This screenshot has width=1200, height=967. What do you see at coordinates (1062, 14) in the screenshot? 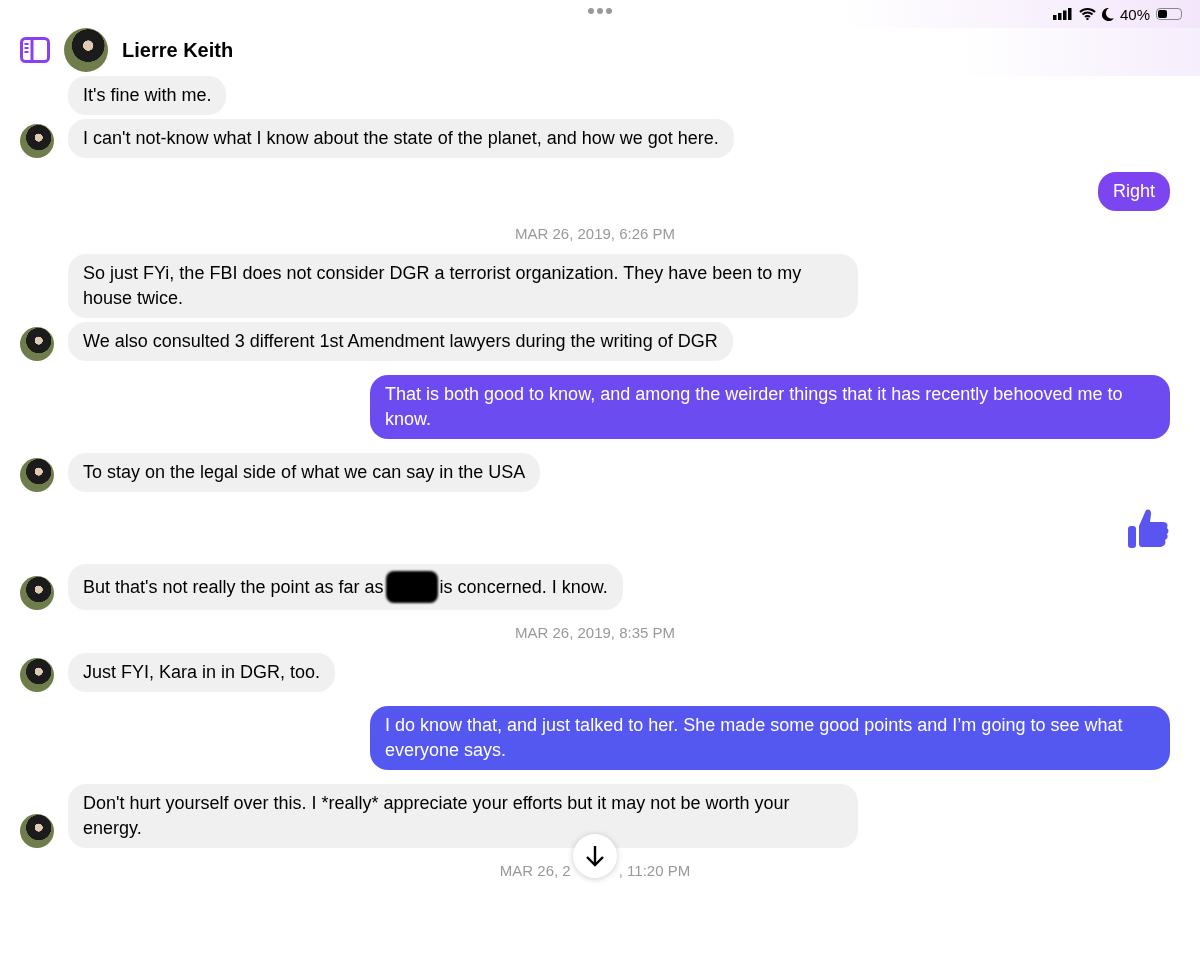
I see `signal-icon` at bounding box center [1062, 14].